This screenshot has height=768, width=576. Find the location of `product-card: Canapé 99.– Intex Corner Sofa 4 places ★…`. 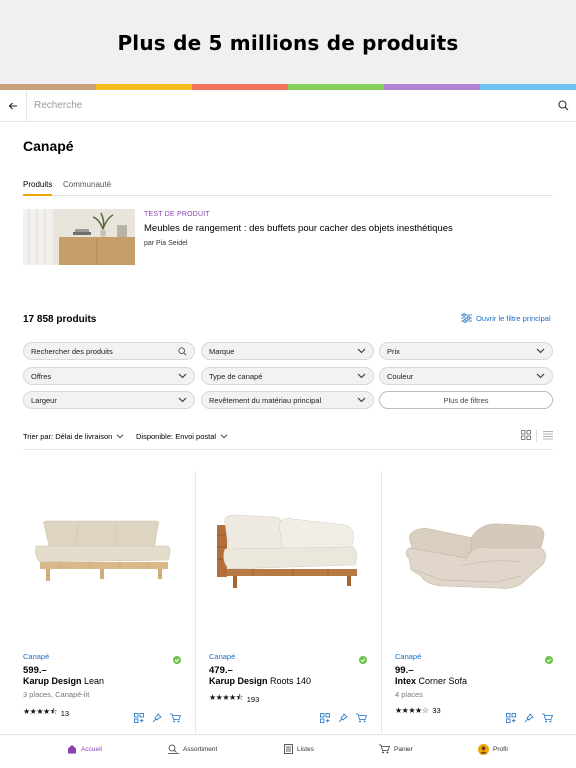

product-card: Canapé 99.– Intex Corner Sofa 4 places ★… is located at coordinates (474, 602).